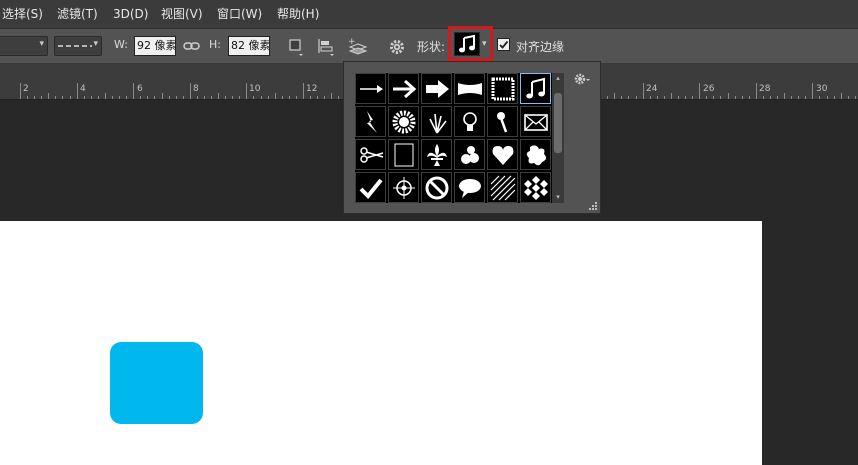 This screenshot has width=858, height=465. I want to click on path-arrangement-icon: +, so click(358, 46).